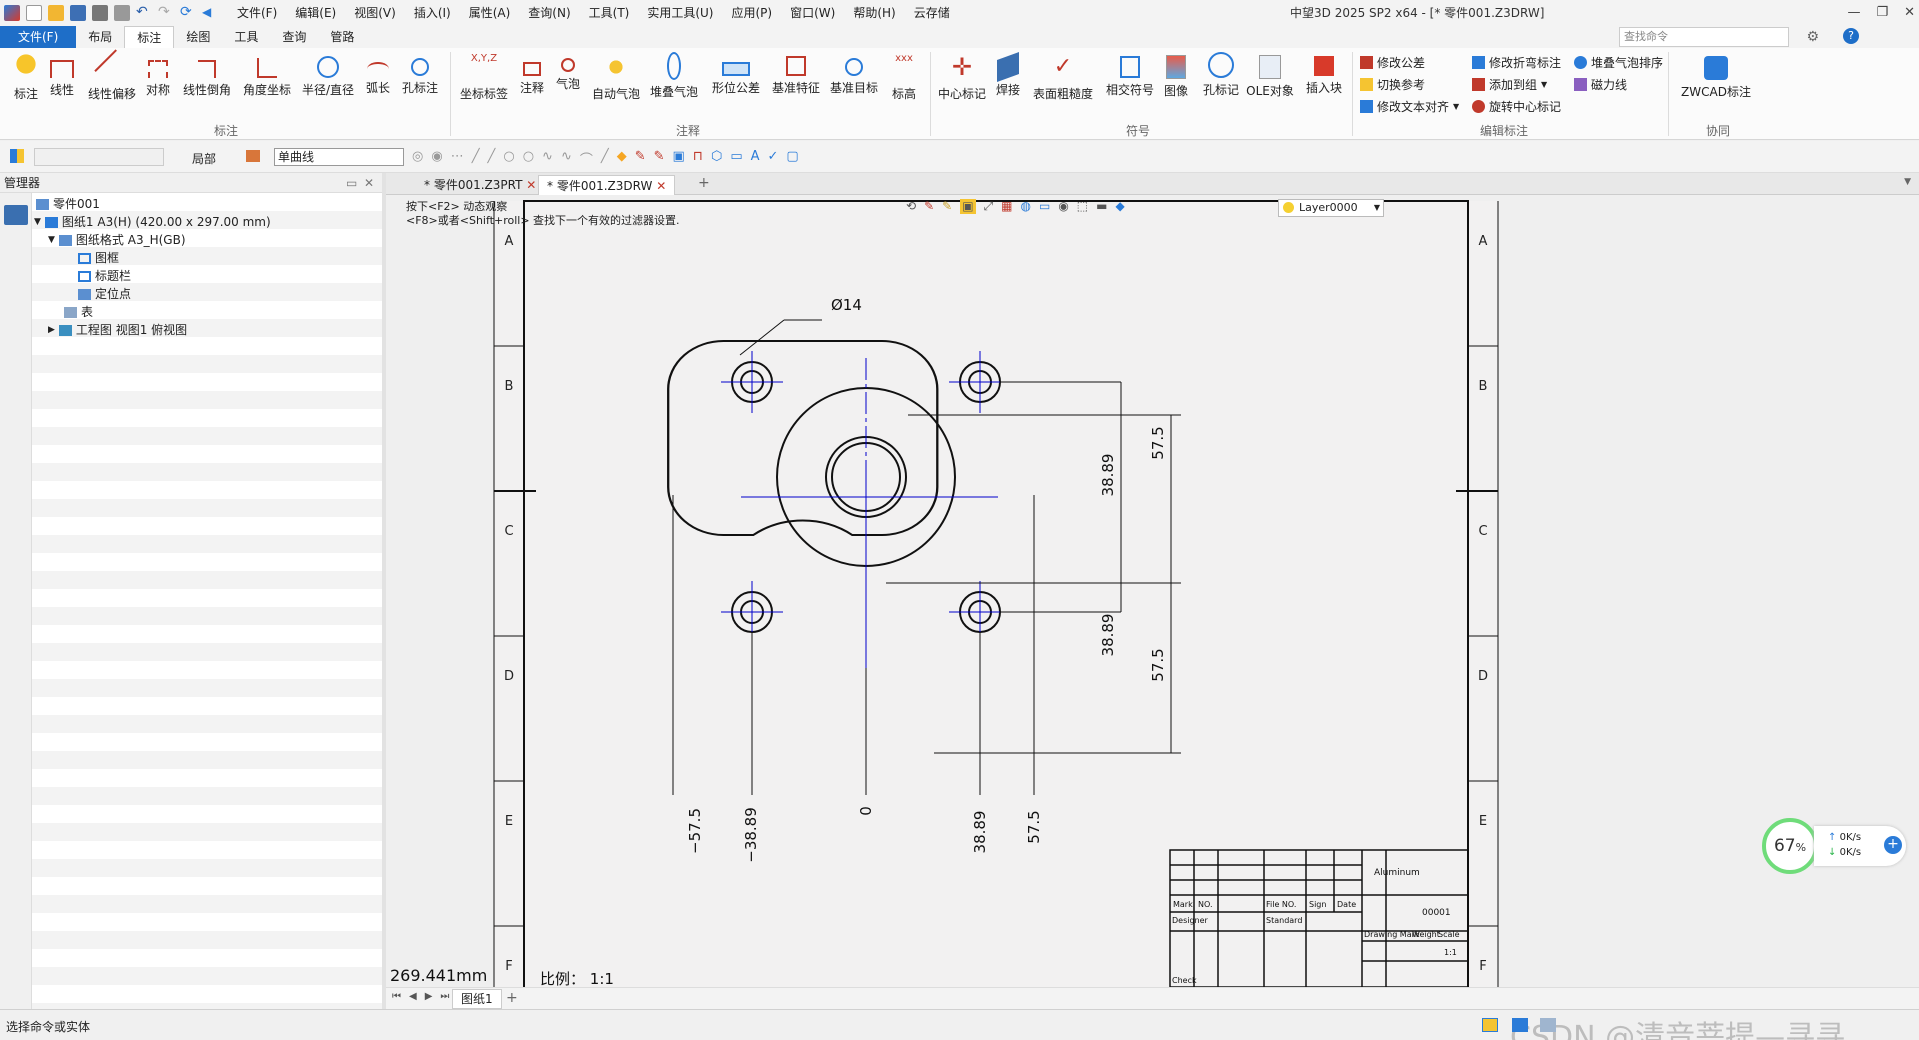  What do you see at coordinates (17, 156) in the screenshot?
I see `filter-icon` at bounding box center [17, 156].